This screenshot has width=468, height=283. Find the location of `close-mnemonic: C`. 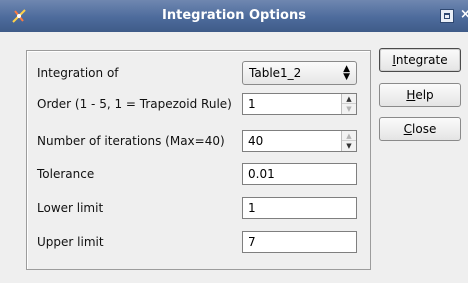

close-mnemonic: C is located at coordinates (408, 129).